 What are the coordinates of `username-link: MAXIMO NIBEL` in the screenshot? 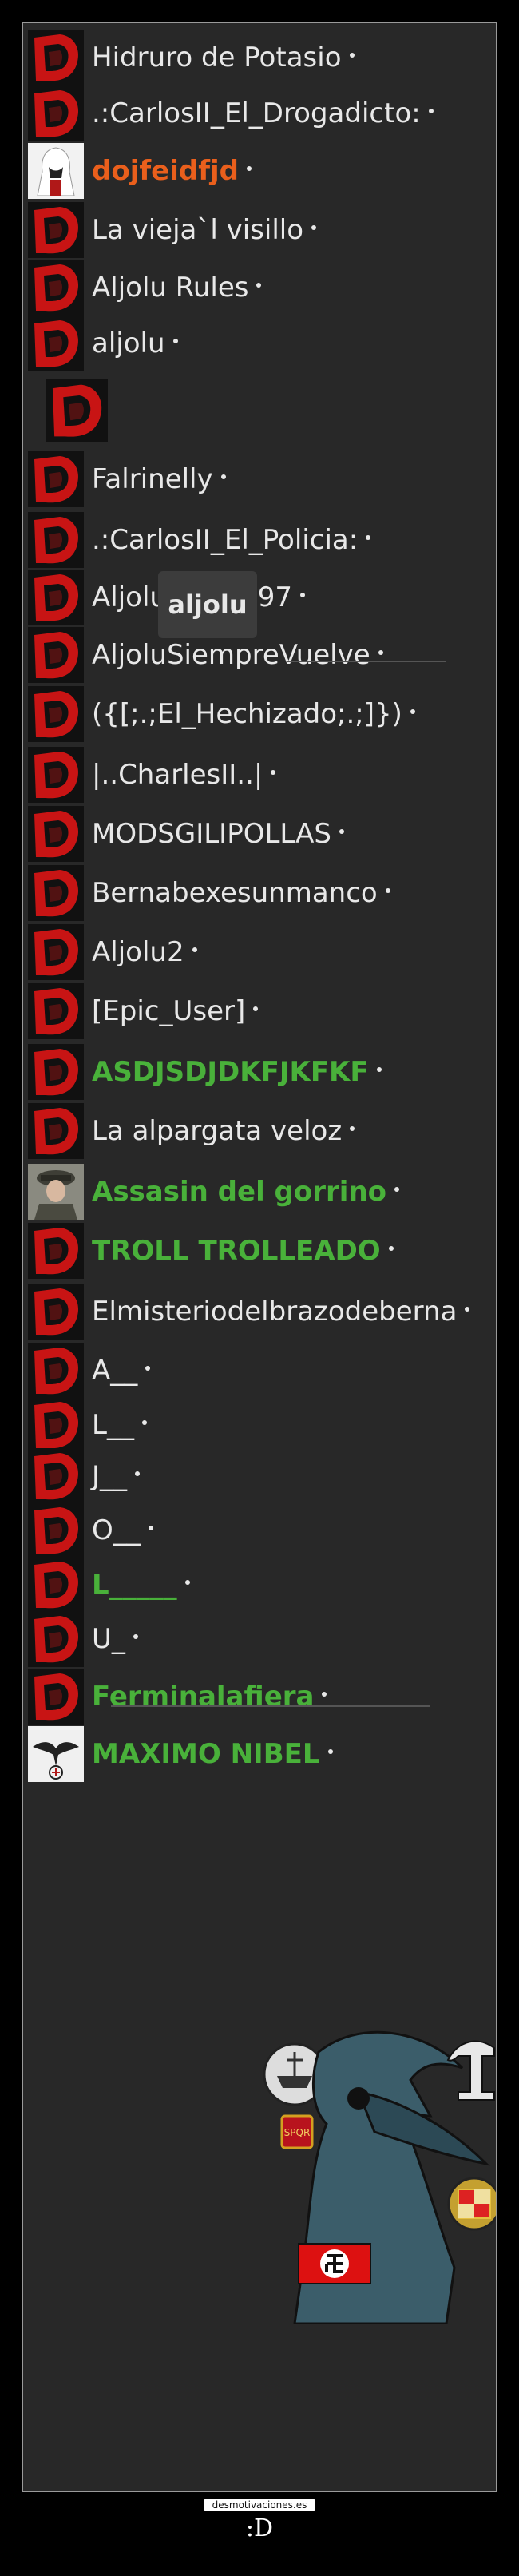 It's located at (206, 1754).